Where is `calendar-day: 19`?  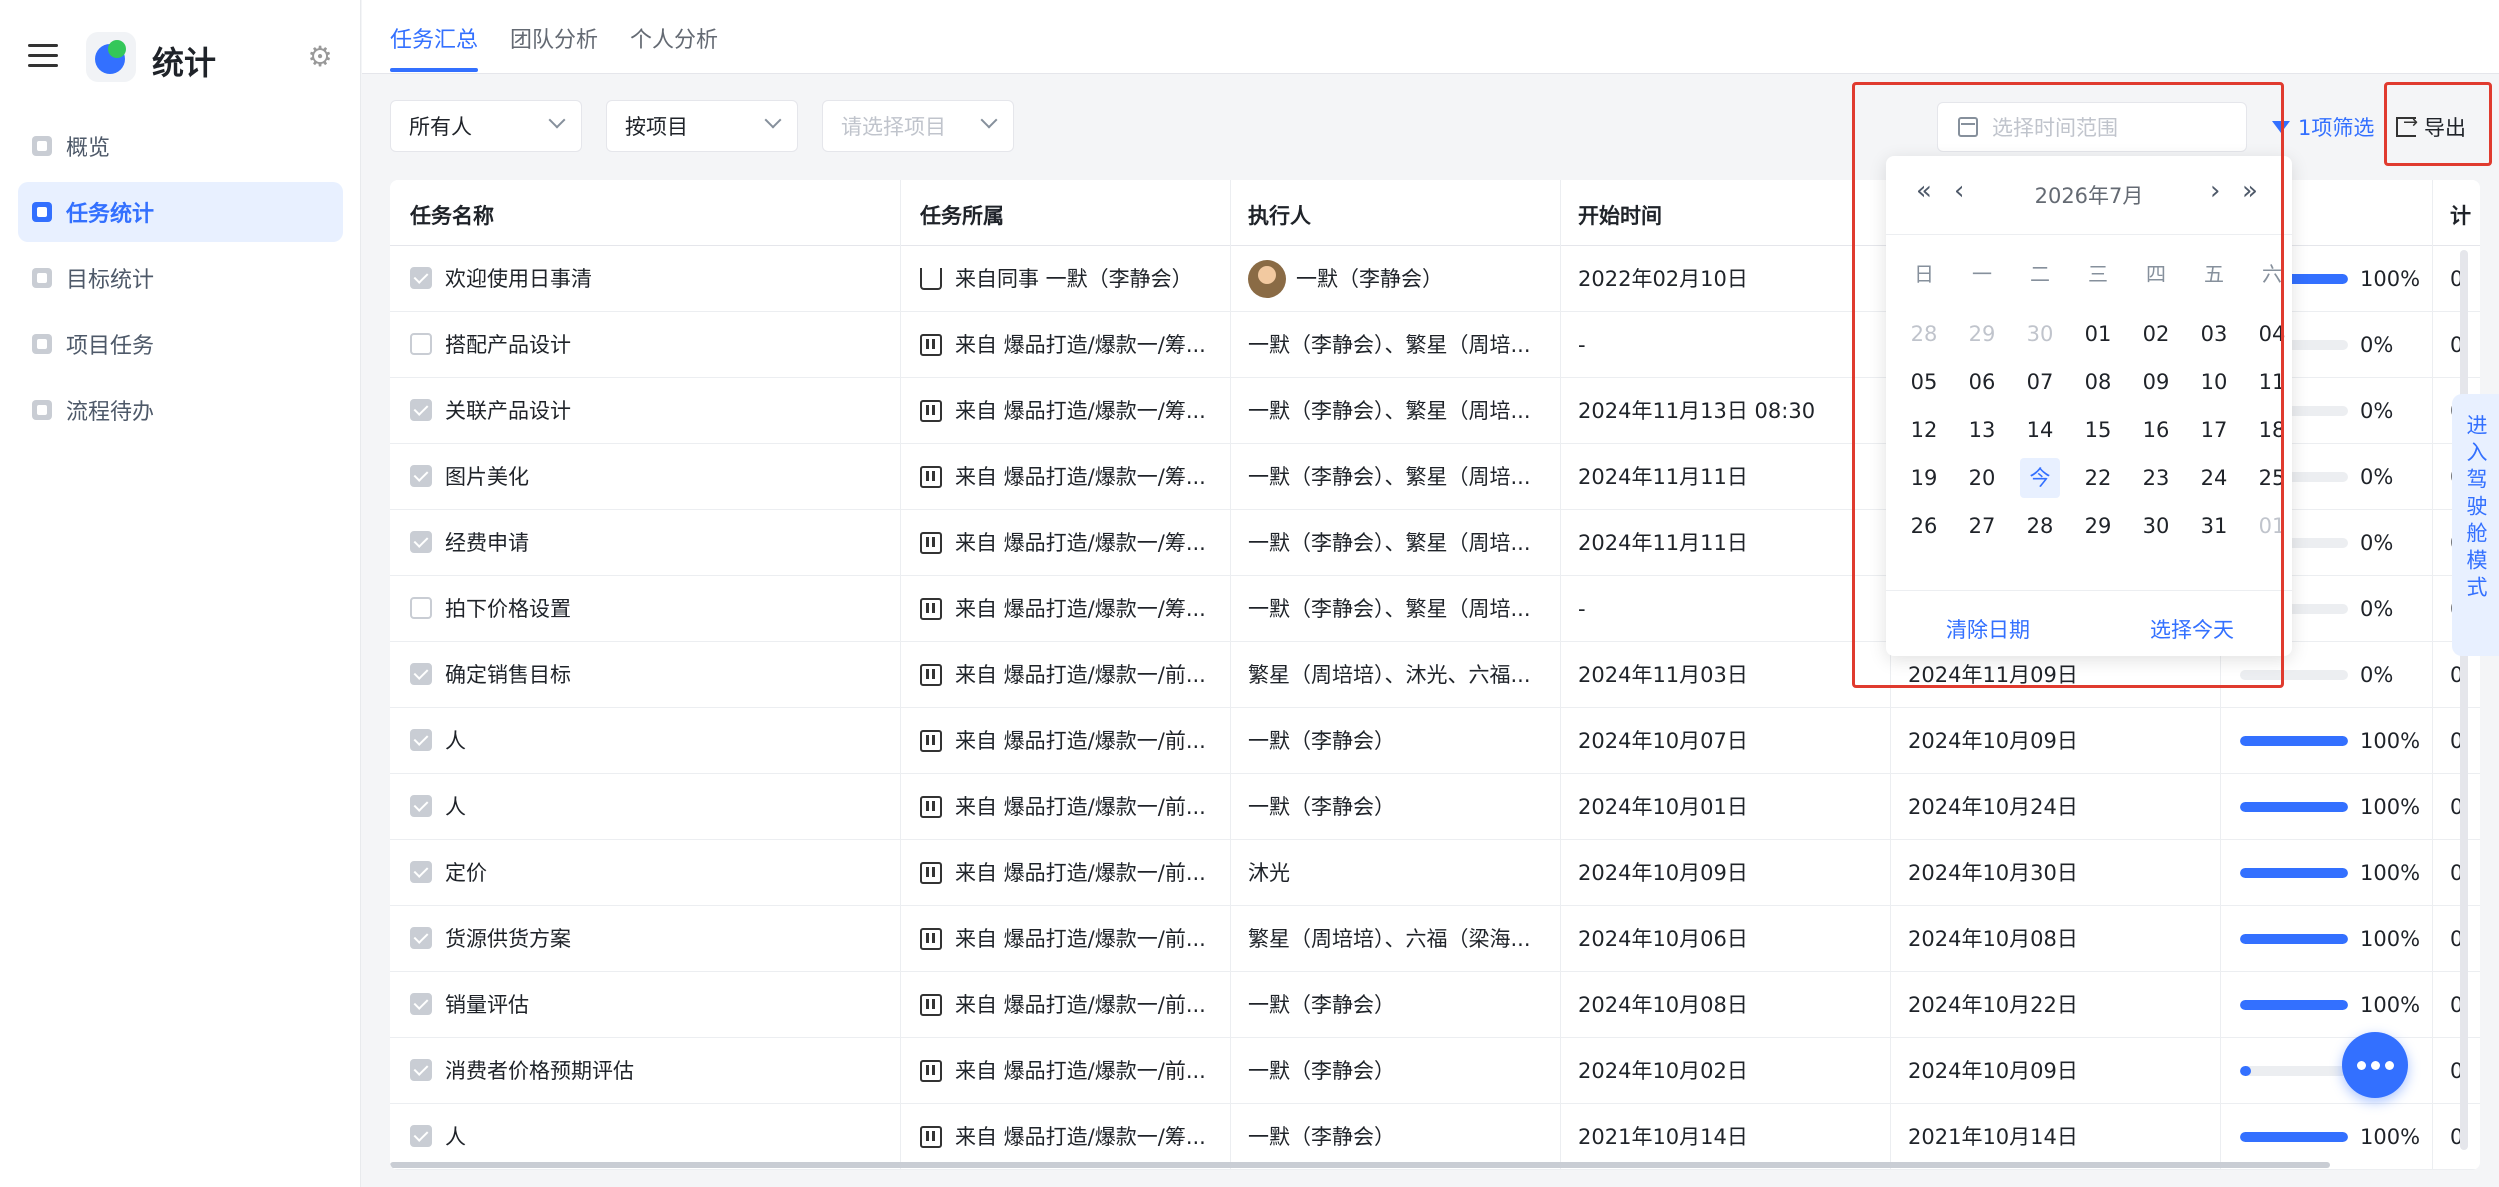
calendar-day: 19 is located at coordinates (1924, 478).